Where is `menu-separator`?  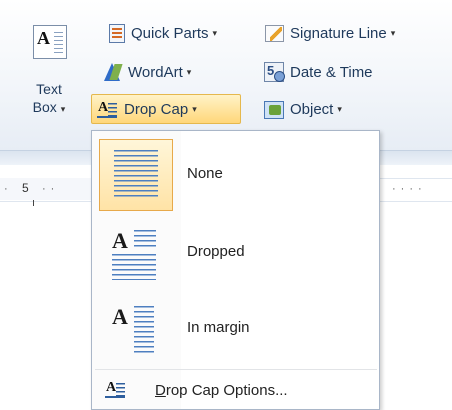
menu-separator is located at coordinates (236, 369).